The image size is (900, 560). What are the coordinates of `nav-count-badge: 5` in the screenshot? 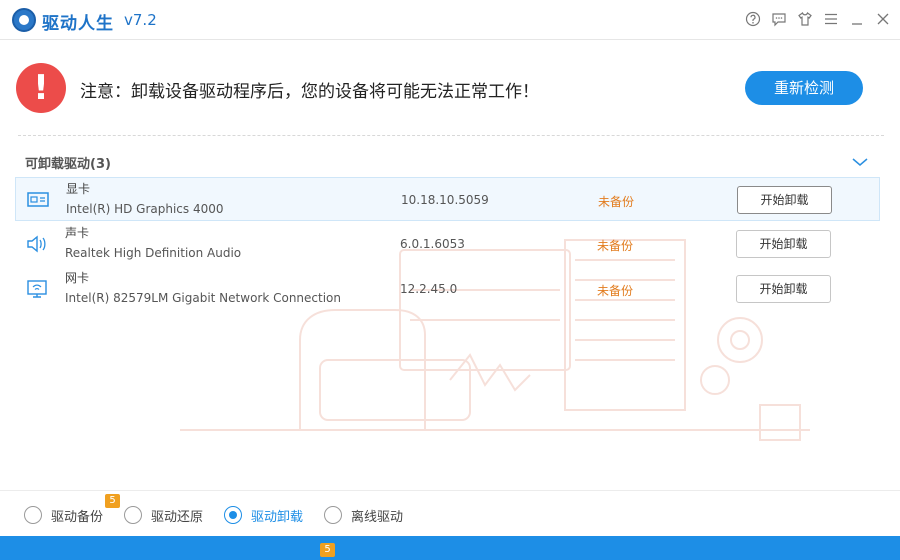 It's located at (327, 550).